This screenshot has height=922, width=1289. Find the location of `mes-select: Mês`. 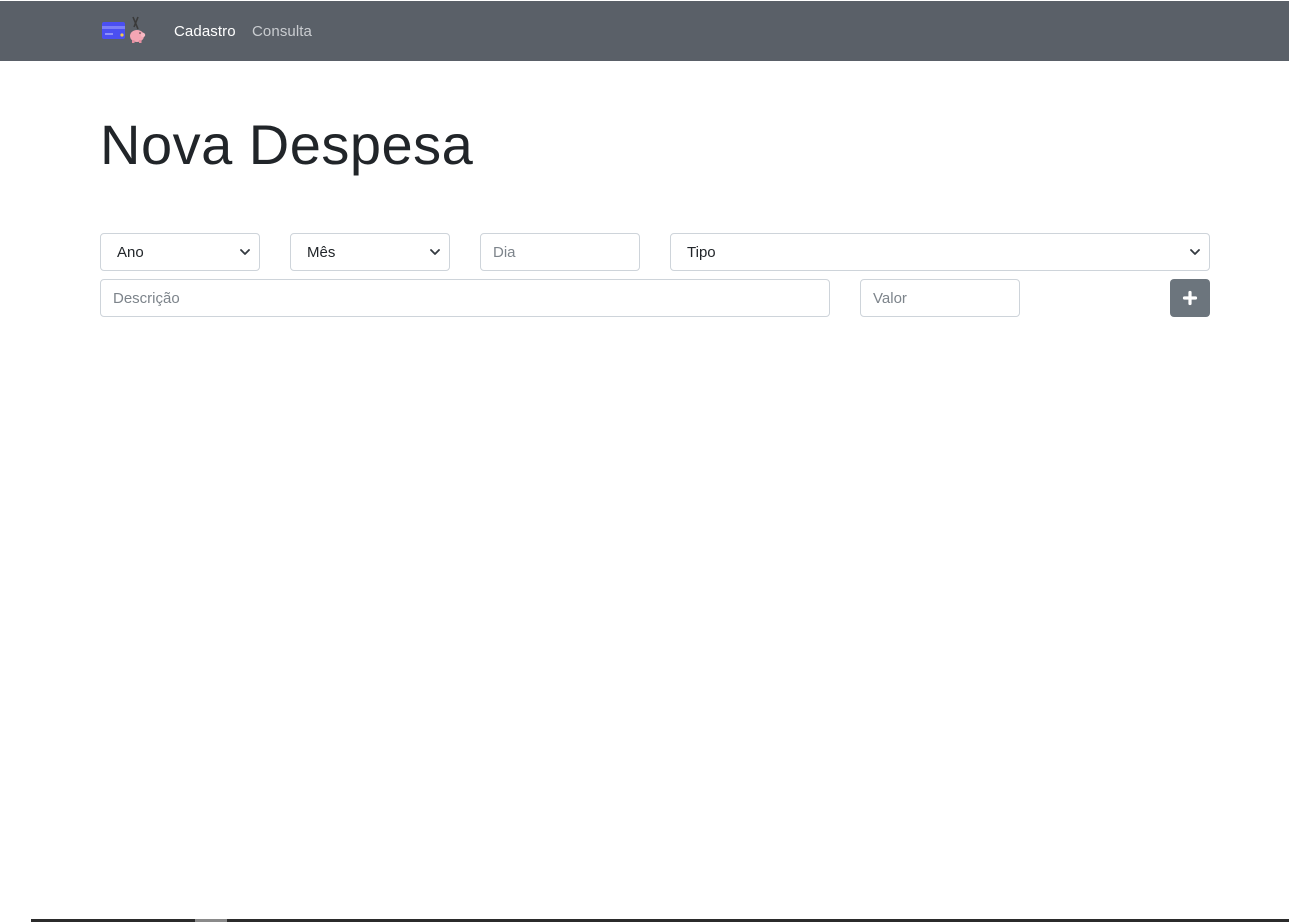

mes-select: Mês is located at coordinates (370, 252).